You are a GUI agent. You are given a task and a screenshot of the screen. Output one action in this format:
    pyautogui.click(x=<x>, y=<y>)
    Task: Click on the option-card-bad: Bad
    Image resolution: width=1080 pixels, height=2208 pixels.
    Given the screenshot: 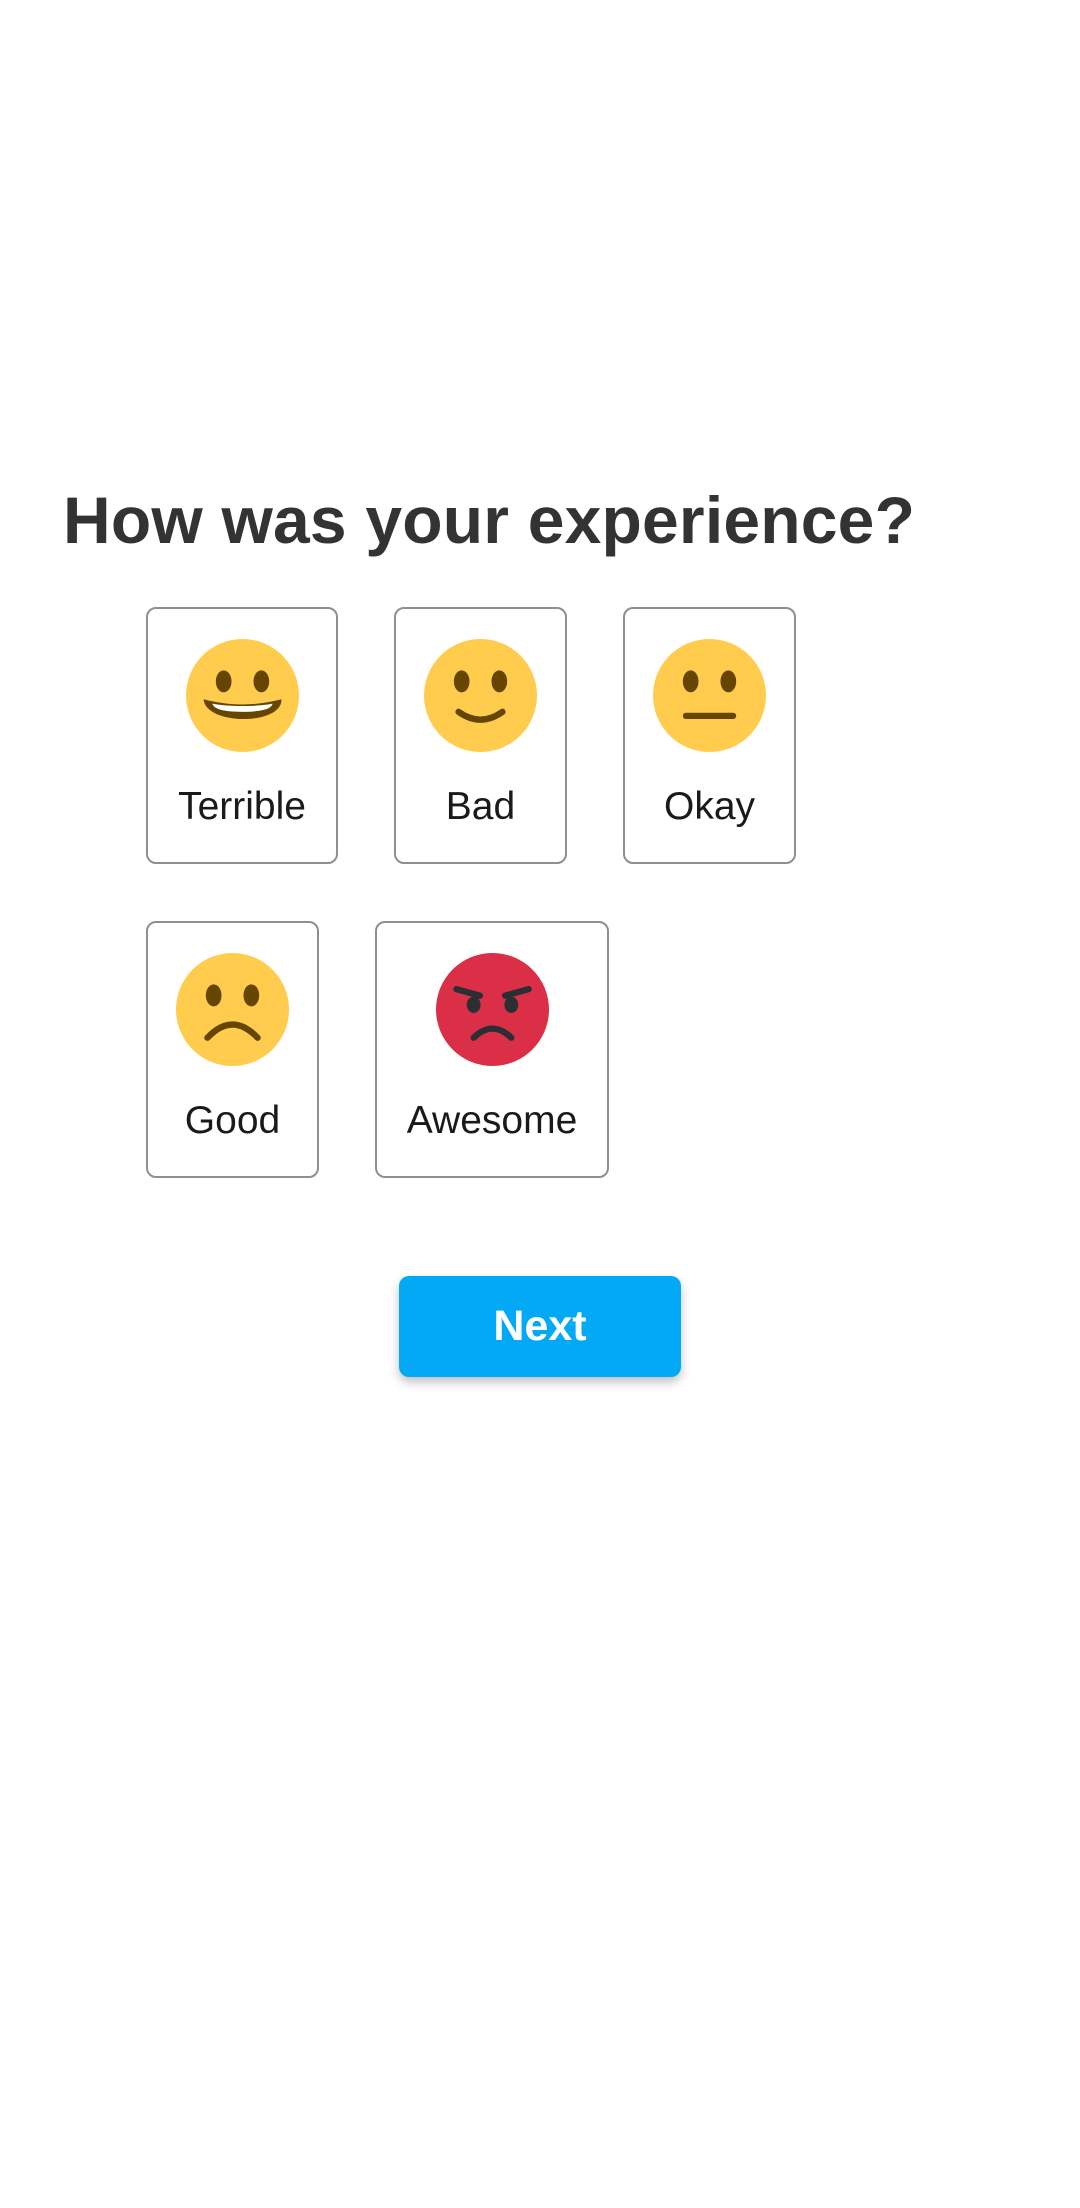 What is the action you would take?
    pyautogui.click(x=480, y=735)
    